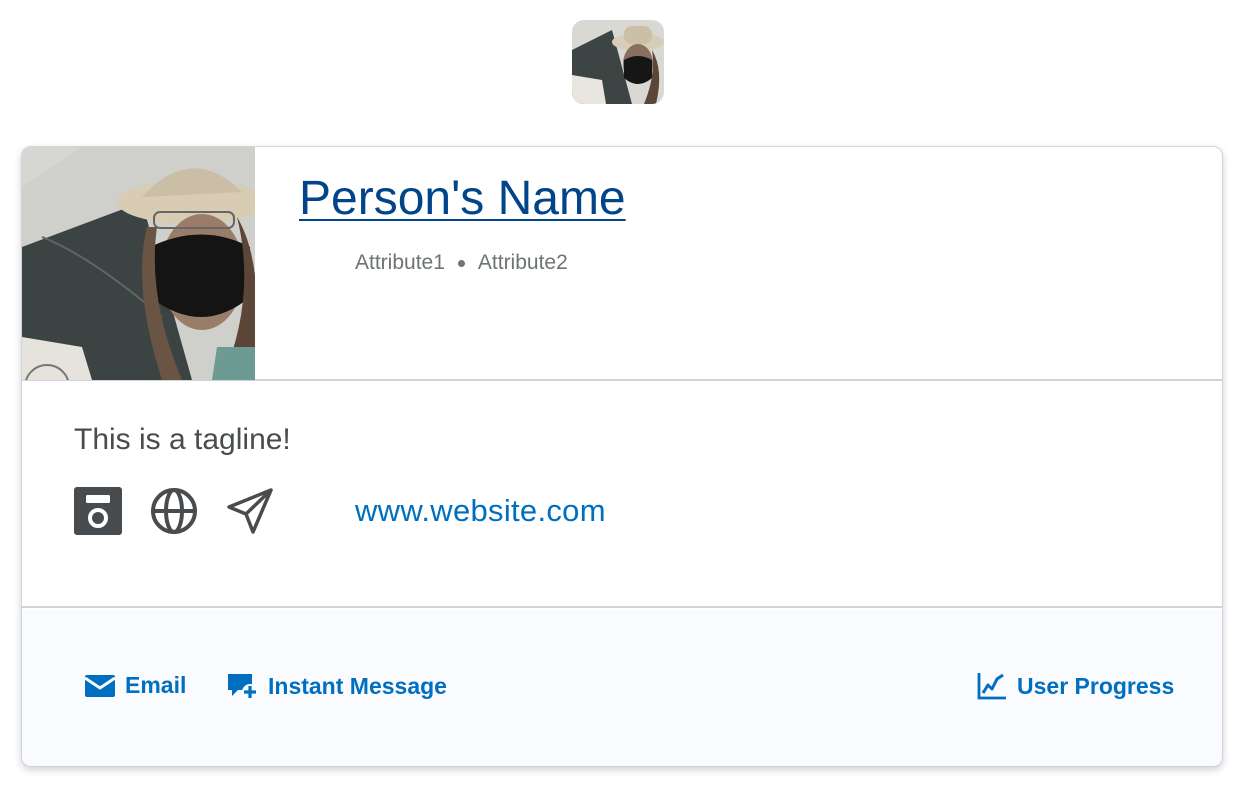 Image resolution: width=1244 pixels, height=788 pixels. What do you see at coordinates (357, 685) in the screenshot?
I see `instant-message-label: Instant Message` at bounding box center [357, 685].